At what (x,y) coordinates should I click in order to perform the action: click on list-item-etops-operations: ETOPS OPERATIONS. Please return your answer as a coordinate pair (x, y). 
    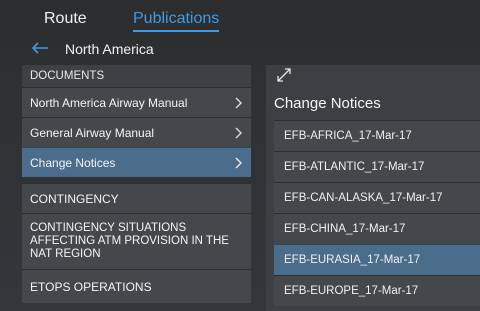
    Looking at the image, I should click on (136, 286).